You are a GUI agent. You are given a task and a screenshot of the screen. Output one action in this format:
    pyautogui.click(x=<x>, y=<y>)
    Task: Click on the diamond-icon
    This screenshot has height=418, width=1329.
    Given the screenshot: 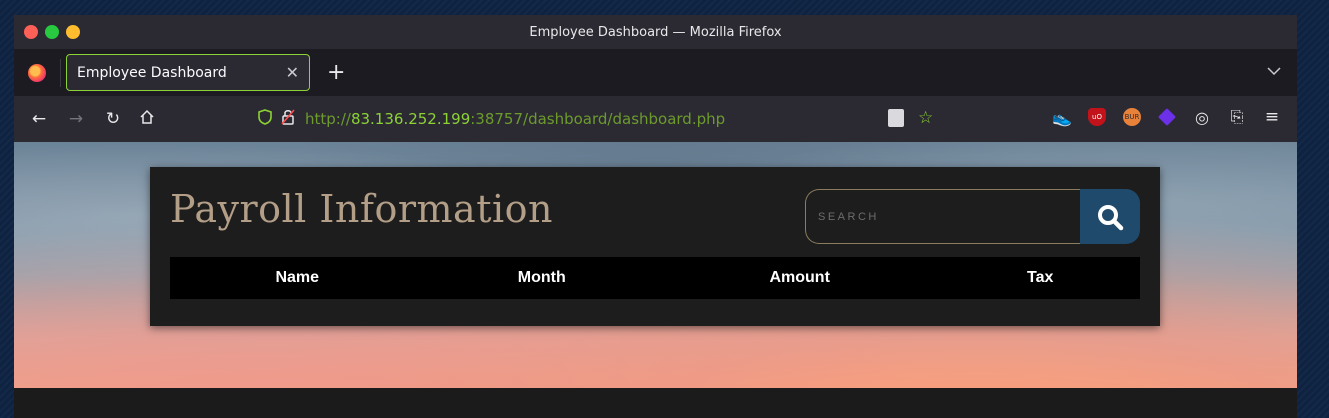 What is the action you would take?
    pyautogui.click(x=1167, y=117)
    